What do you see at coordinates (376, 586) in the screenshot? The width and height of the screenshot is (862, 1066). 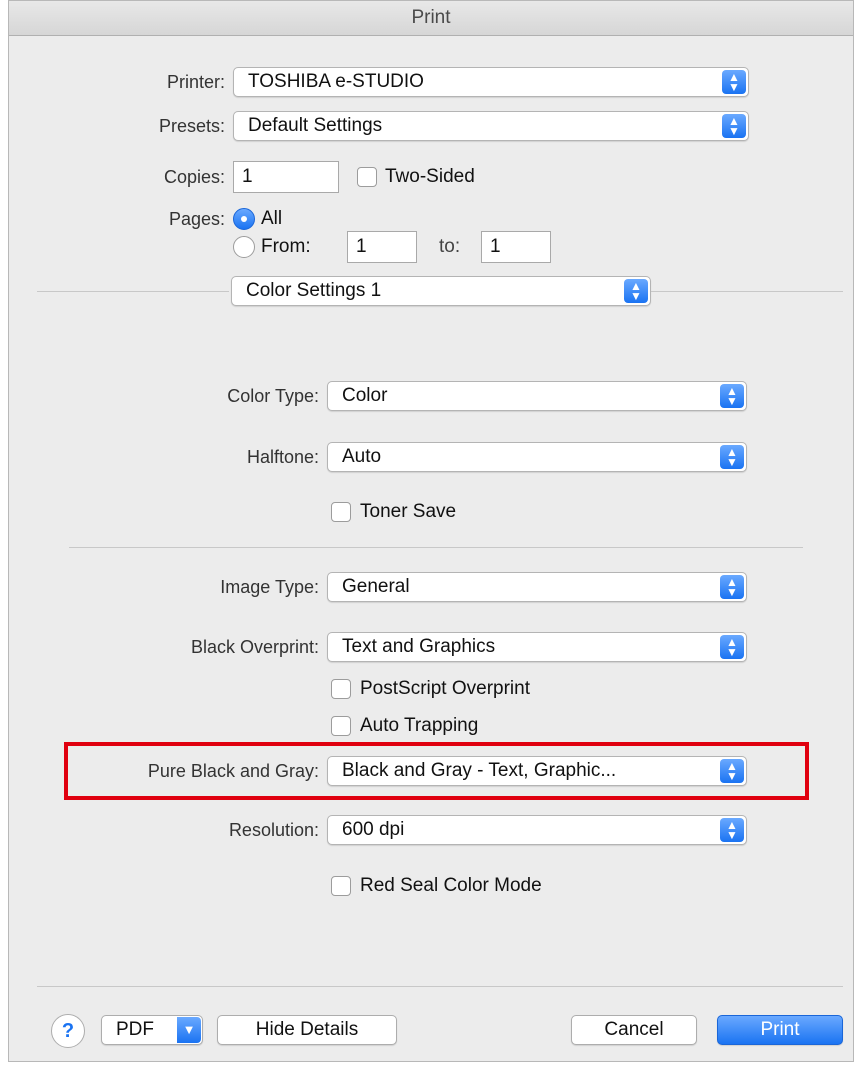 I see `image-type-value: General` at bounding box center [376, 586].